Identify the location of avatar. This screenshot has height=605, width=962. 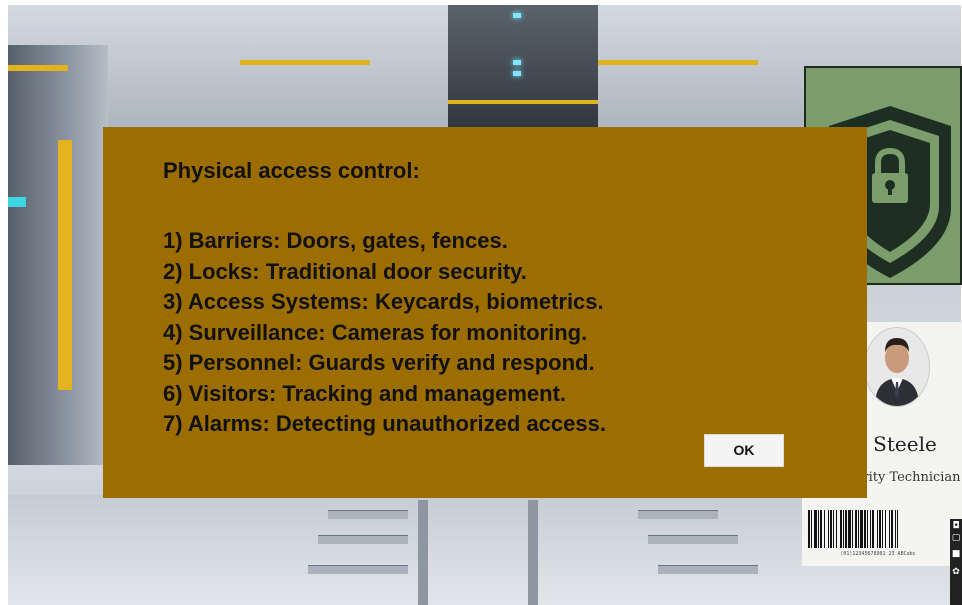
(897, 367).